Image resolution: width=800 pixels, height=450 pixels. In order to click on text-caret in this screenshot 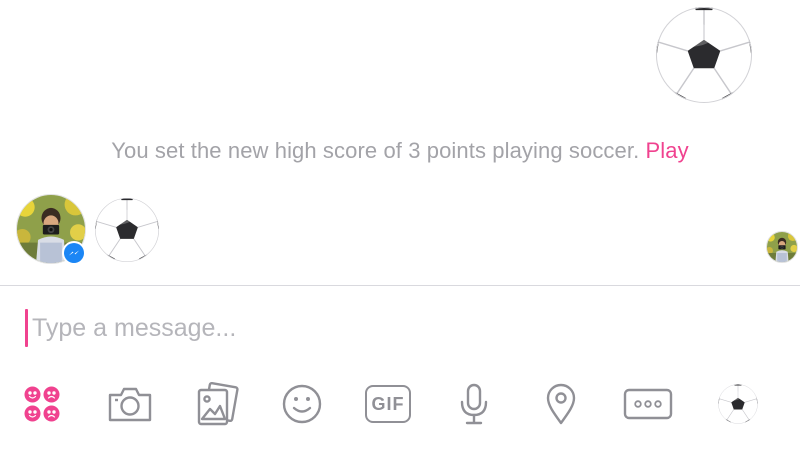, I will do `click(26, 328)`.